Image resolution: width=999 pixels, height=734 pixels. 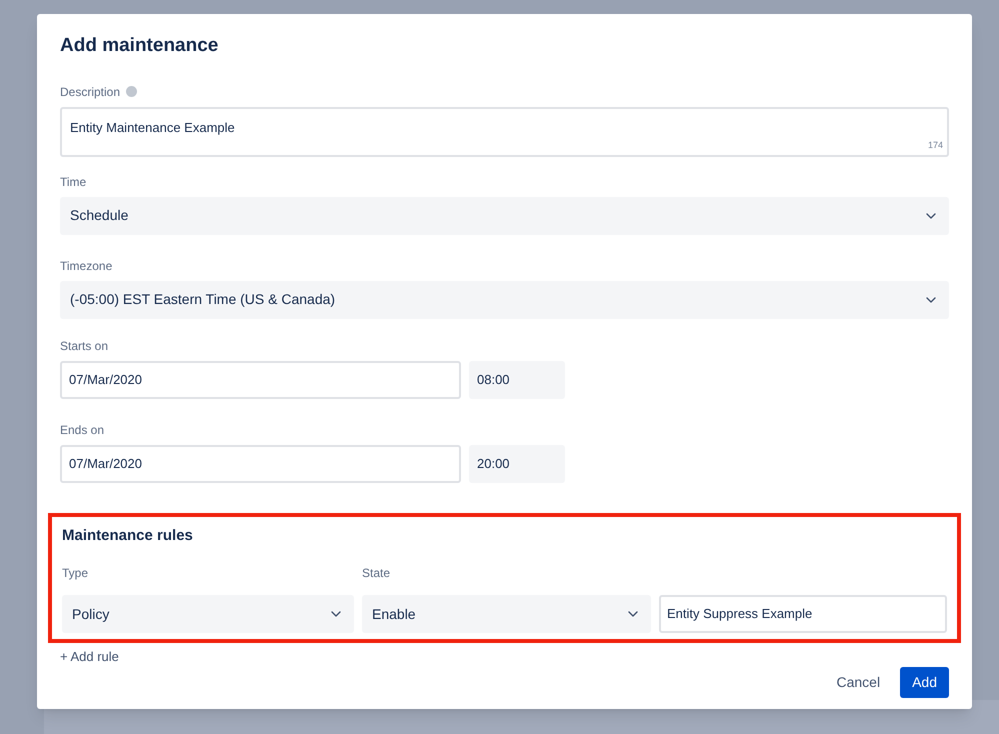 I want to click on time-field: 08:00, so click(x=517, y=379).